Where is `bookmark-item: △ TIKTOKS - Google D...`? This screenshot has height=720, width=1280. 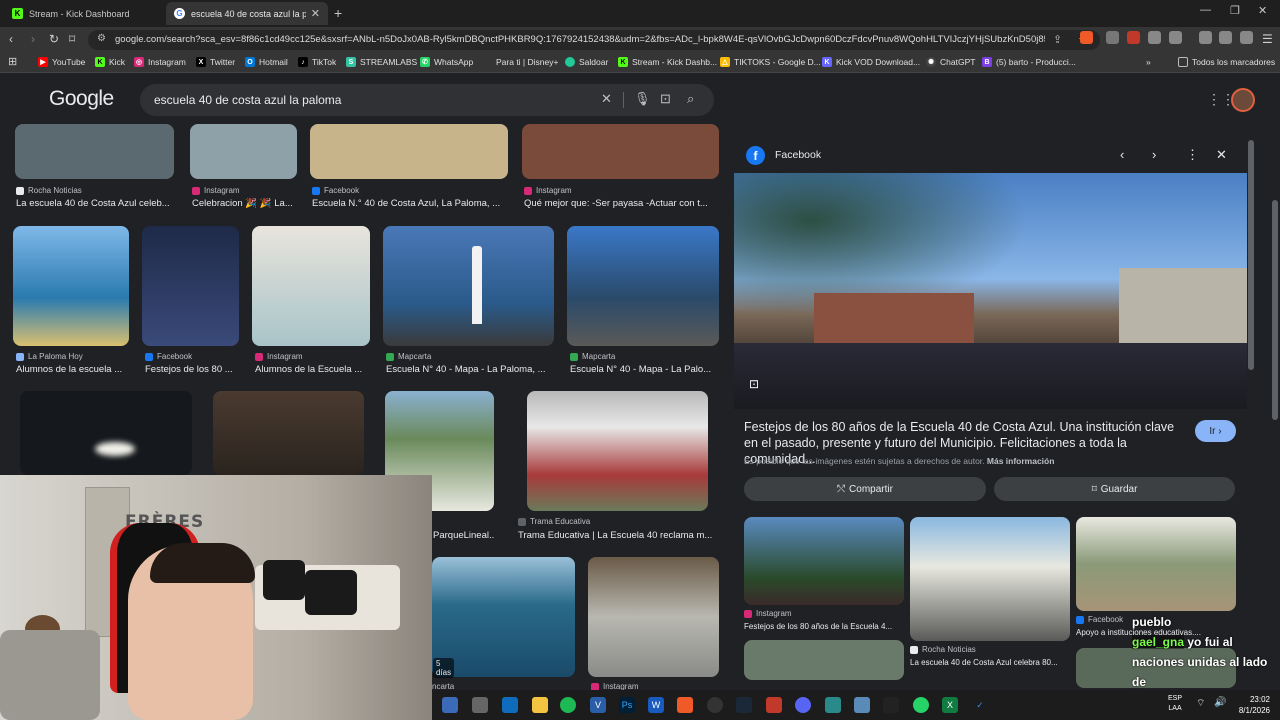
bookmark-item: △ TIKTOKS - Google D... is located at coordinates (770, 62).